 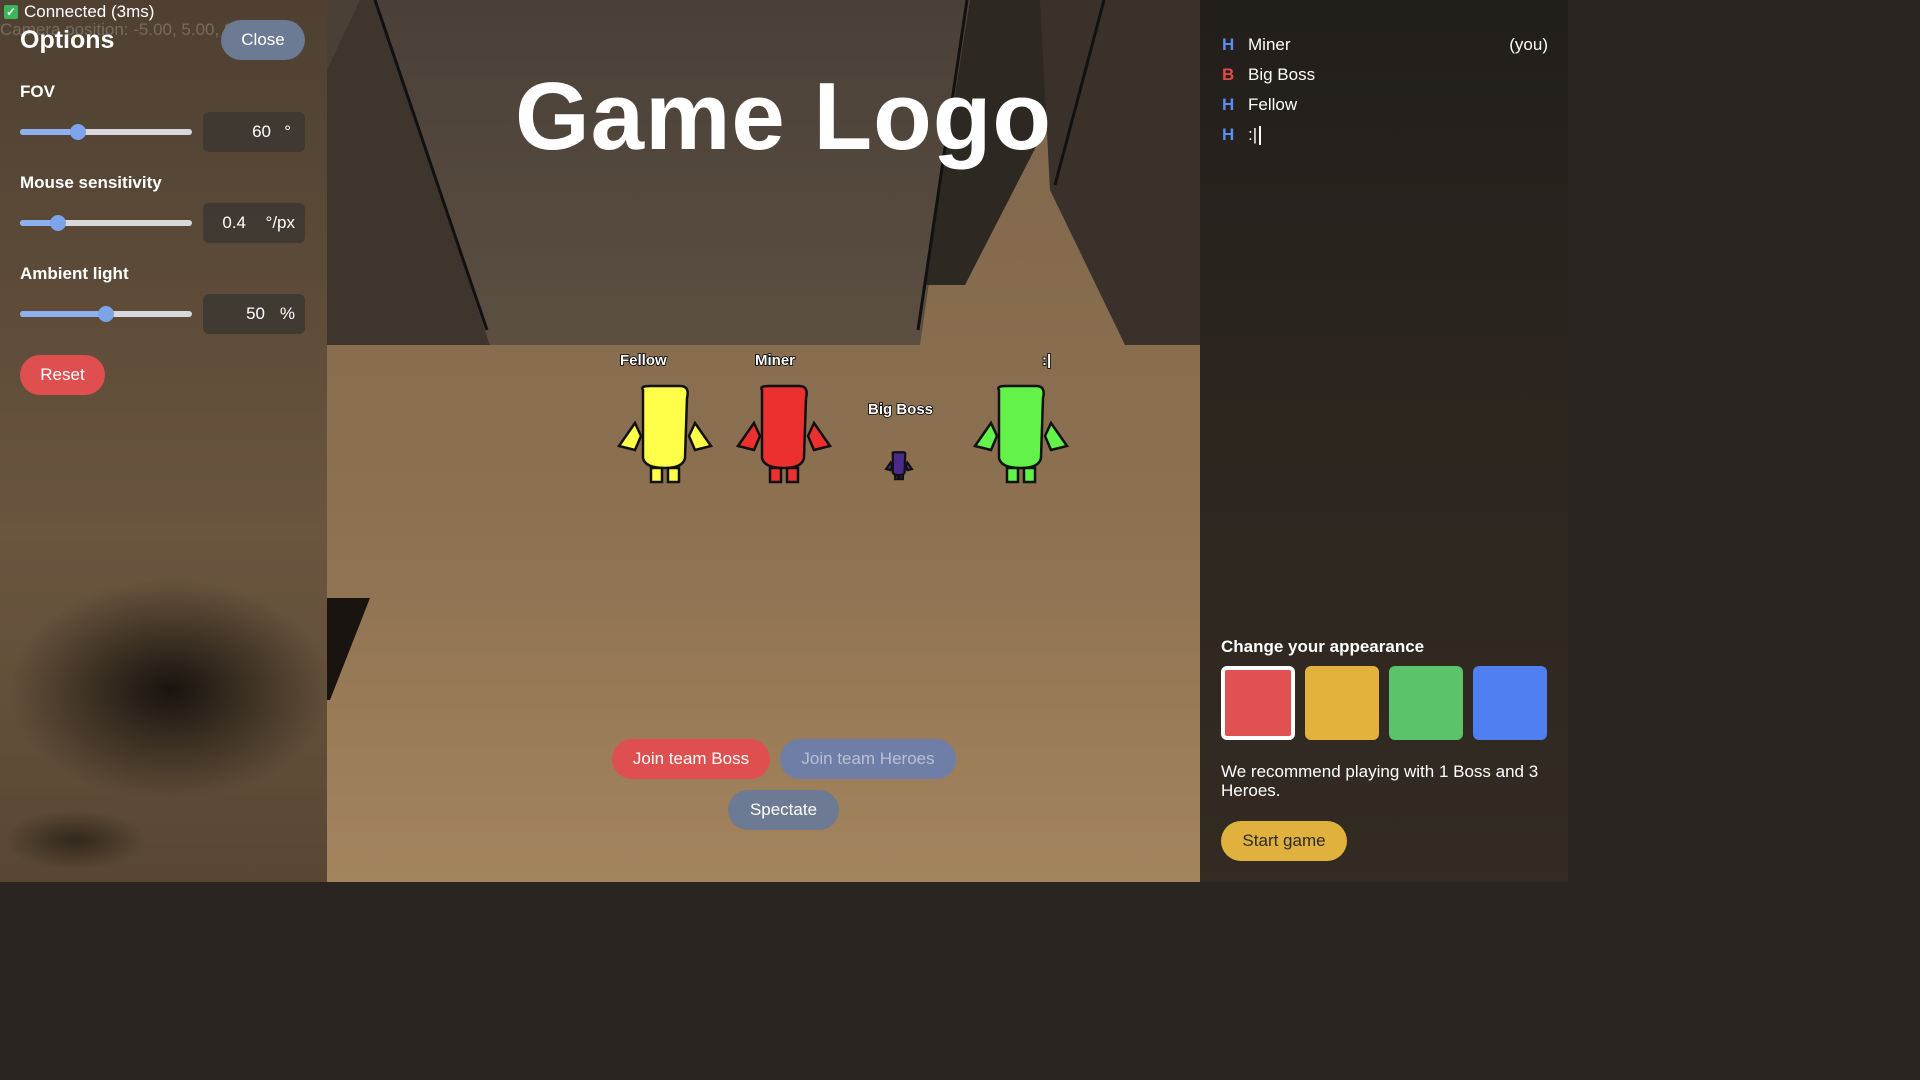 What do you see at coordinates (261, 131) in the screenshot?
I see `fov-value: 60` at bounding box center [261, 131].